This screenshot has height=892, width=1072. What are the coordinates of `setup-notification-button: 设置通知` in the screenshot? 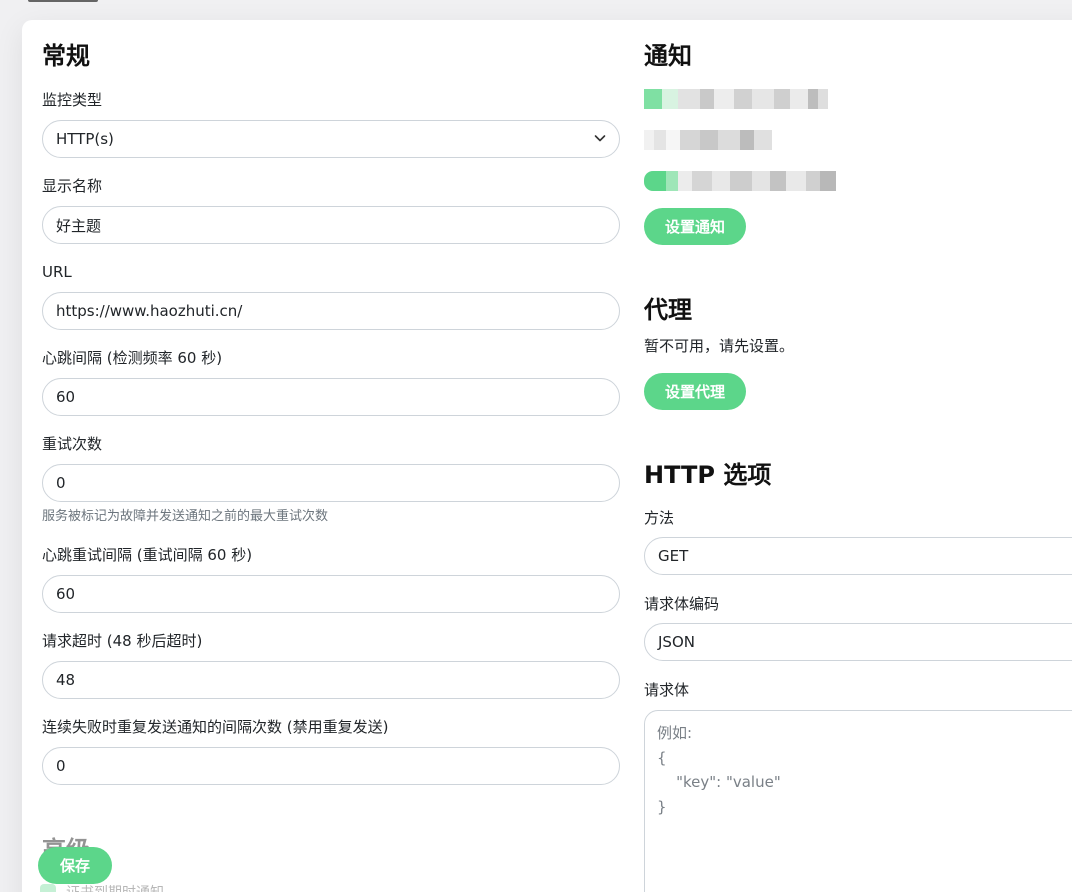 It's located at (695, 226).